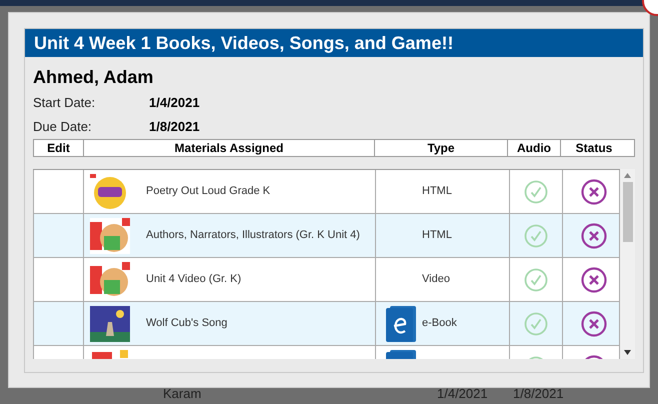 Image resolution: width=658 pixels, height=404 pixels. Describe the element at coordinates (64, 103) in the screenshot. I see `field-label: Start Date:` at that location.